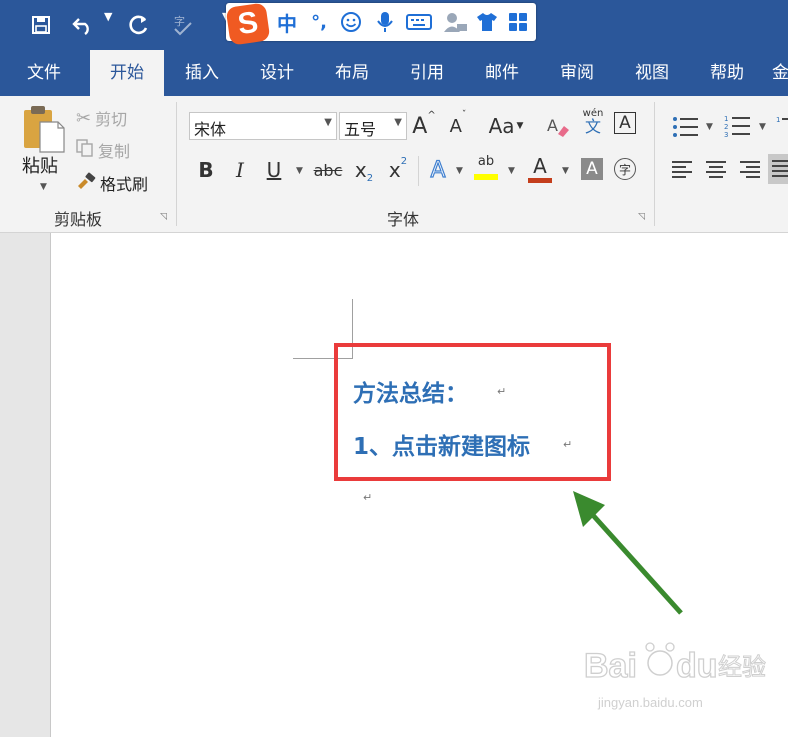  Describe the element at coordinates (520, 126) in the screenshot. I see `change-case-dropdown-icon: ▼` at that location.